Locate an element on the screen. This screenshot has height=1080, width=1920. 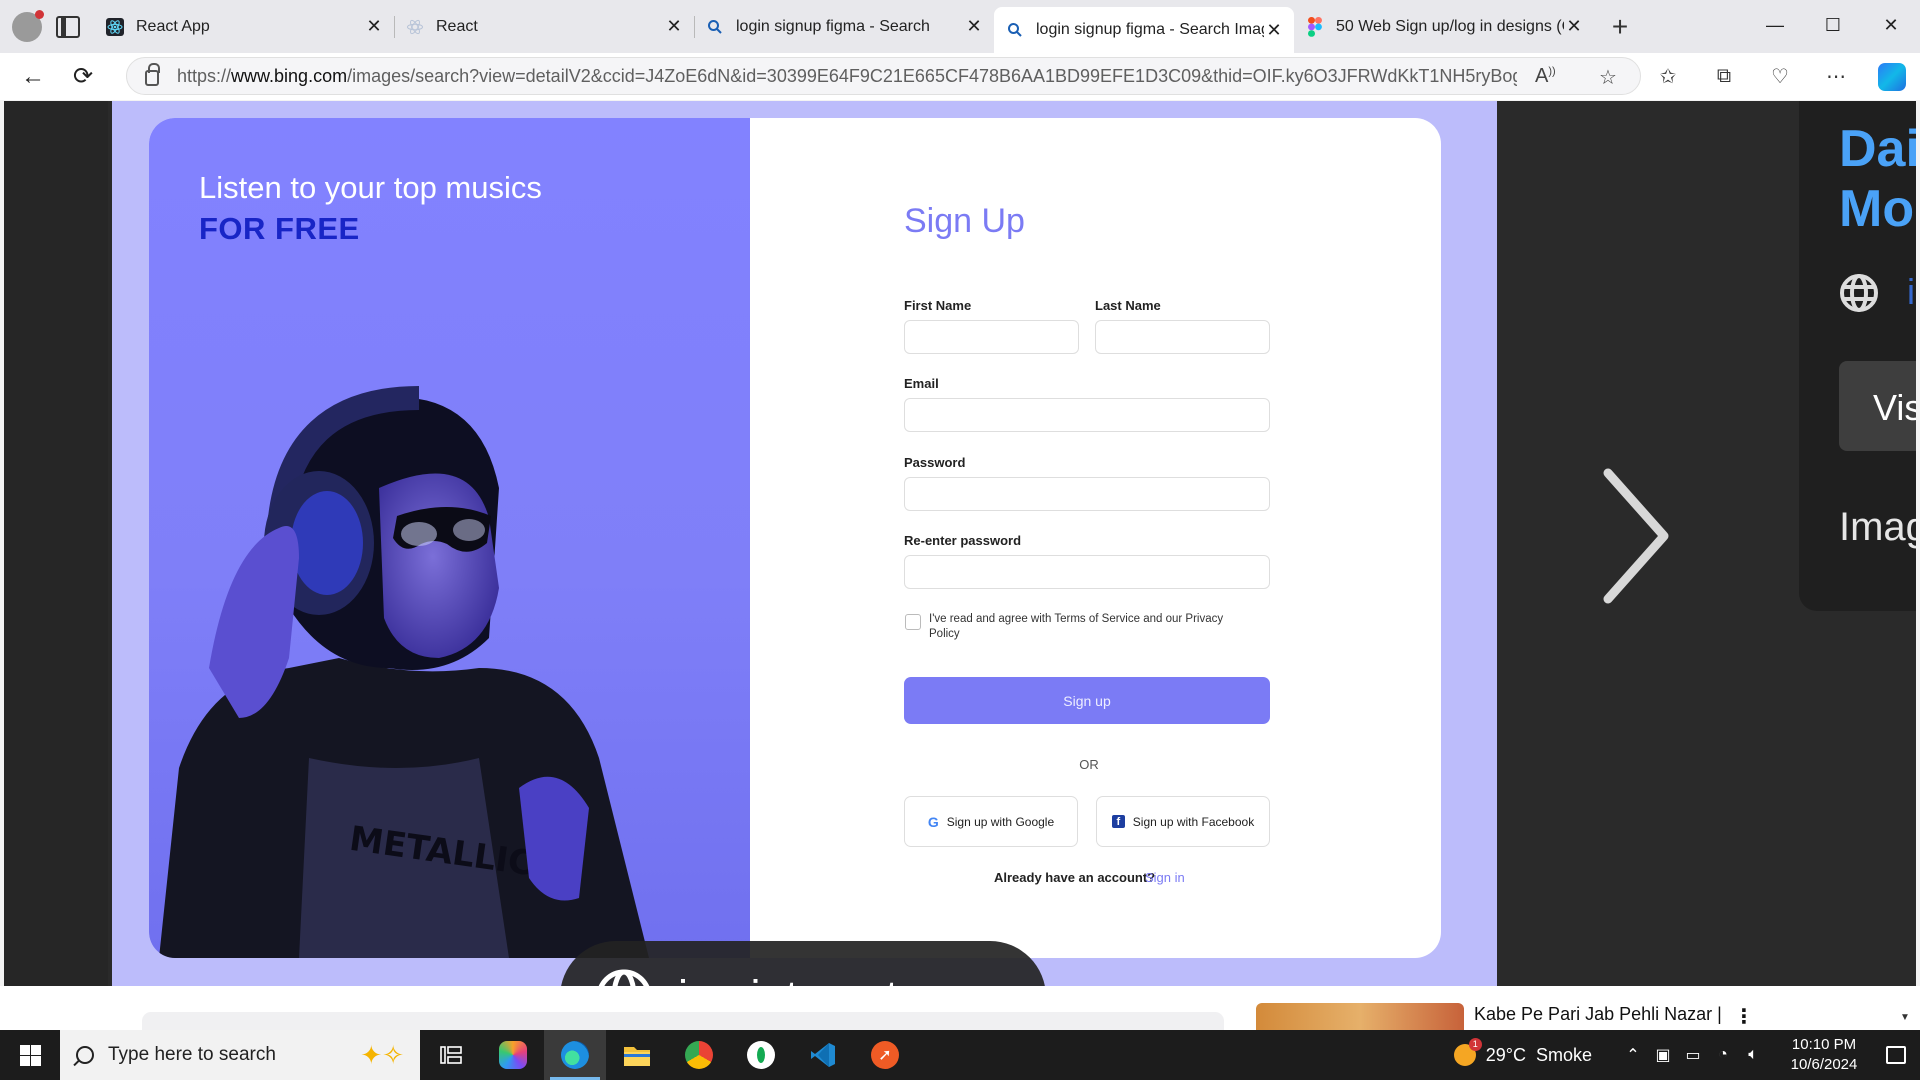
postman-icon: ➚ is located at coordinates (885, 1055).